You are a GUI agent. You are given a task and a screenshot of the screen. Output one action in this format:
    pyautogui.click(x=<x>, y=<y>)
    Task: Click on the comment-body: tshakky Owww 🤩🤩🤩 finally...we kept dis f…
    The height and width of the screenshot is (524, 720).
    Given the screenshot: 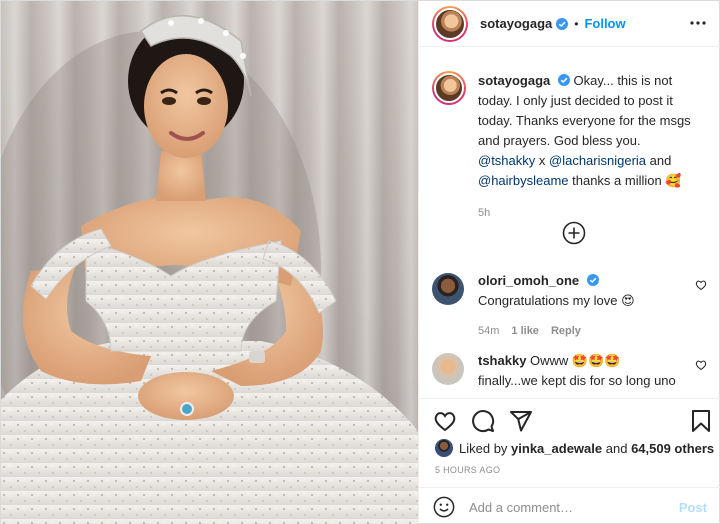 What is the action you would take?
    pyautogui.click(x=578, y=372)
    